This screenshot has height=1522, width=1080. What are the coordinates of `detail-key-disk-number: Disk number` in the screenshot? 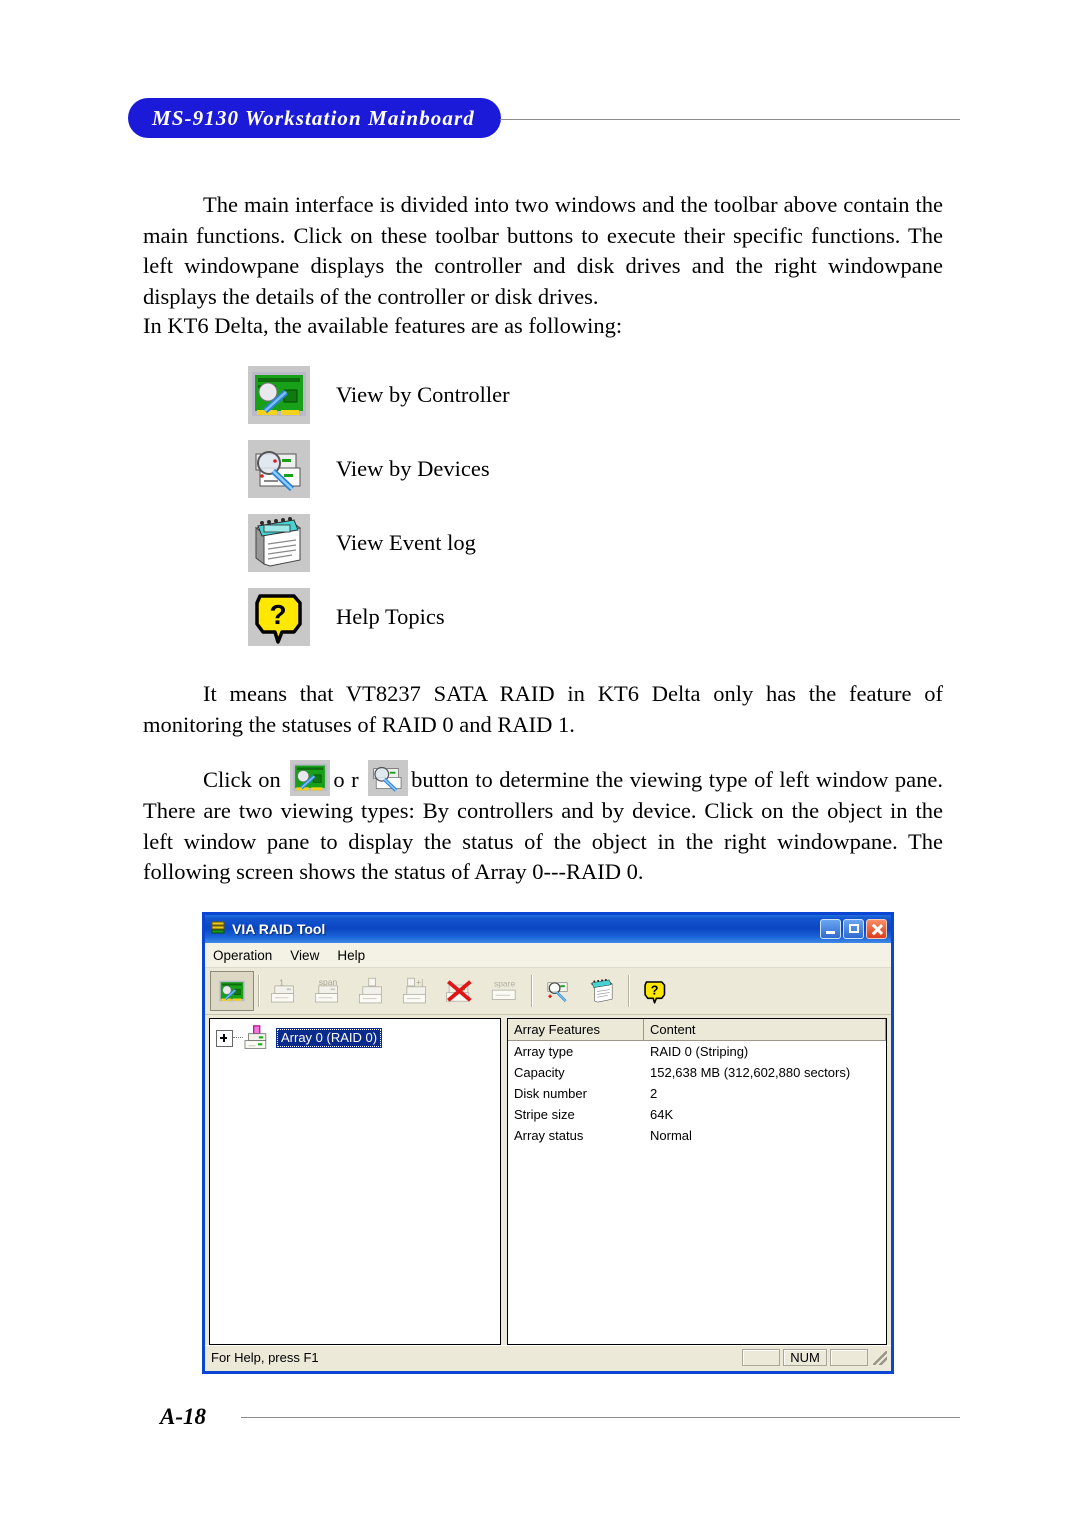 It's located at (550, 1093).